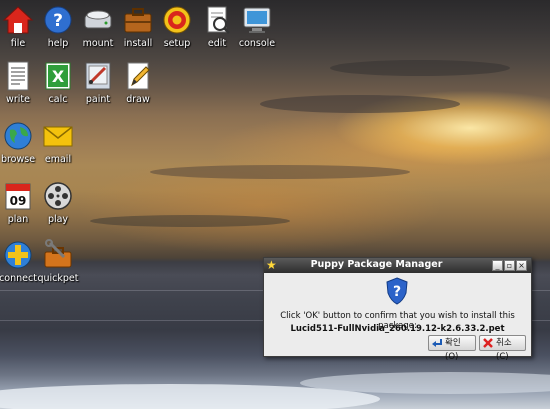 This screenshot has width=550, height=409. I want to click on dialog-title: Puppy Package Manager, so click(376, 264).